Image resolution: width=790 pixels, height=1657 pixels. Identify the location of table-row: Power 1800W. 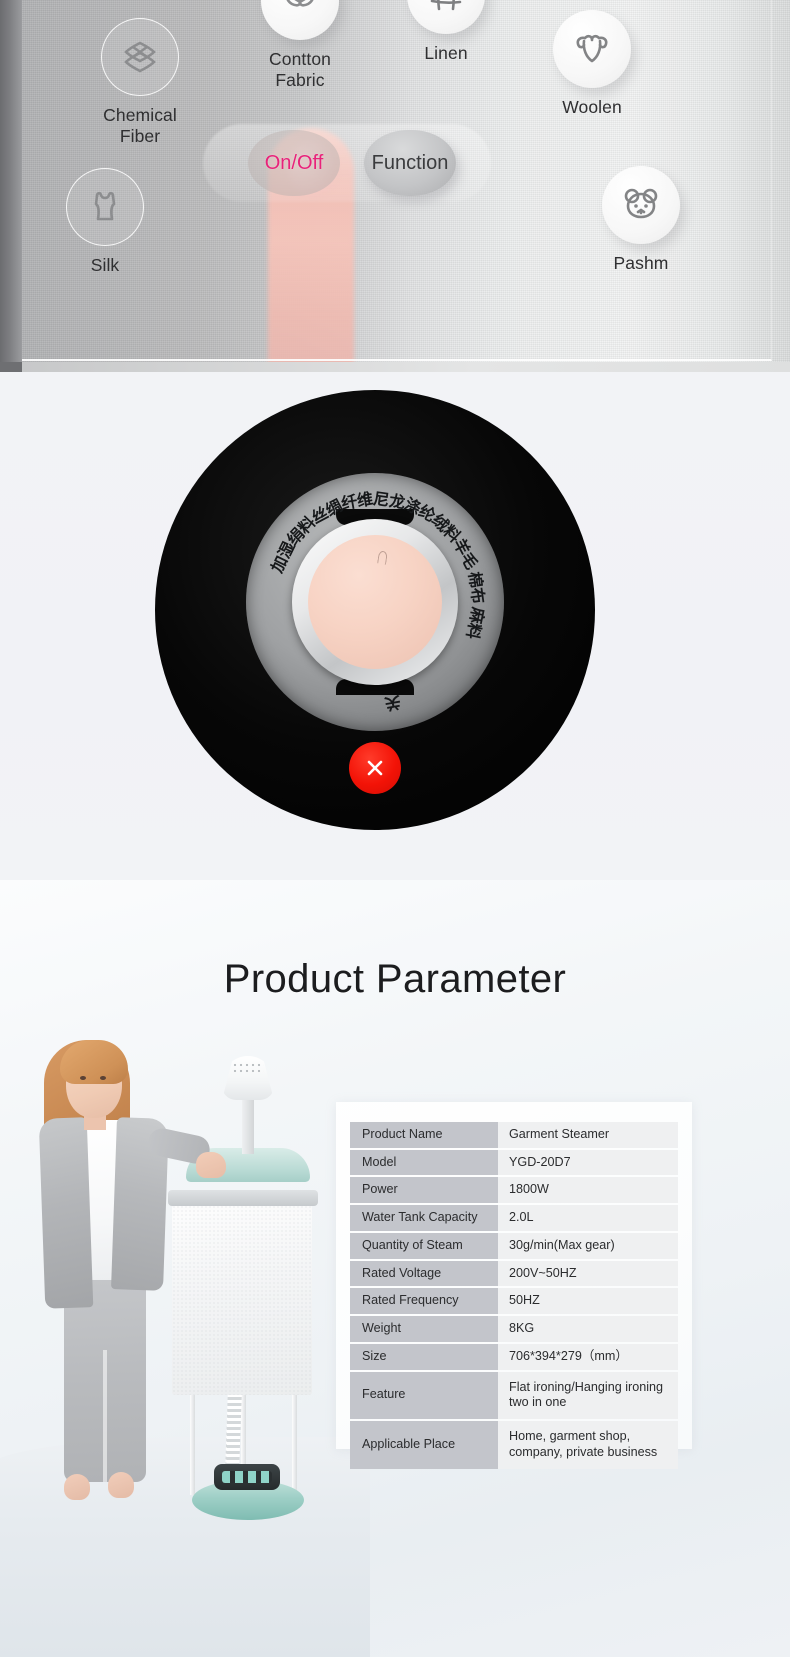
(514, 1190).